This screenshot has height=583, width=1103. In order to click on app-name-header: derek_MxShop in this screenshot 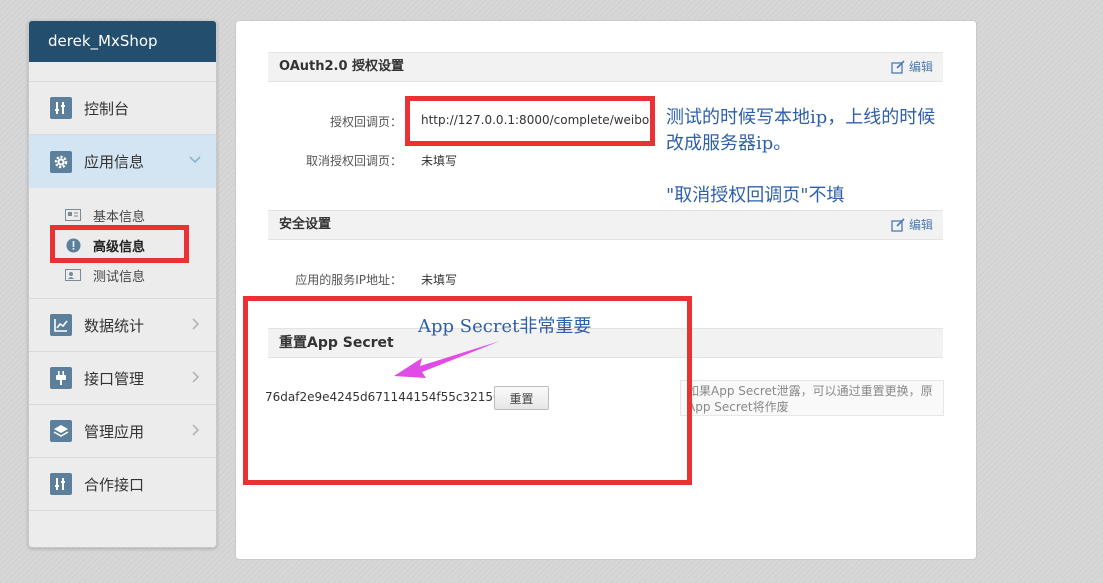, I will do `click(122, 41)`.